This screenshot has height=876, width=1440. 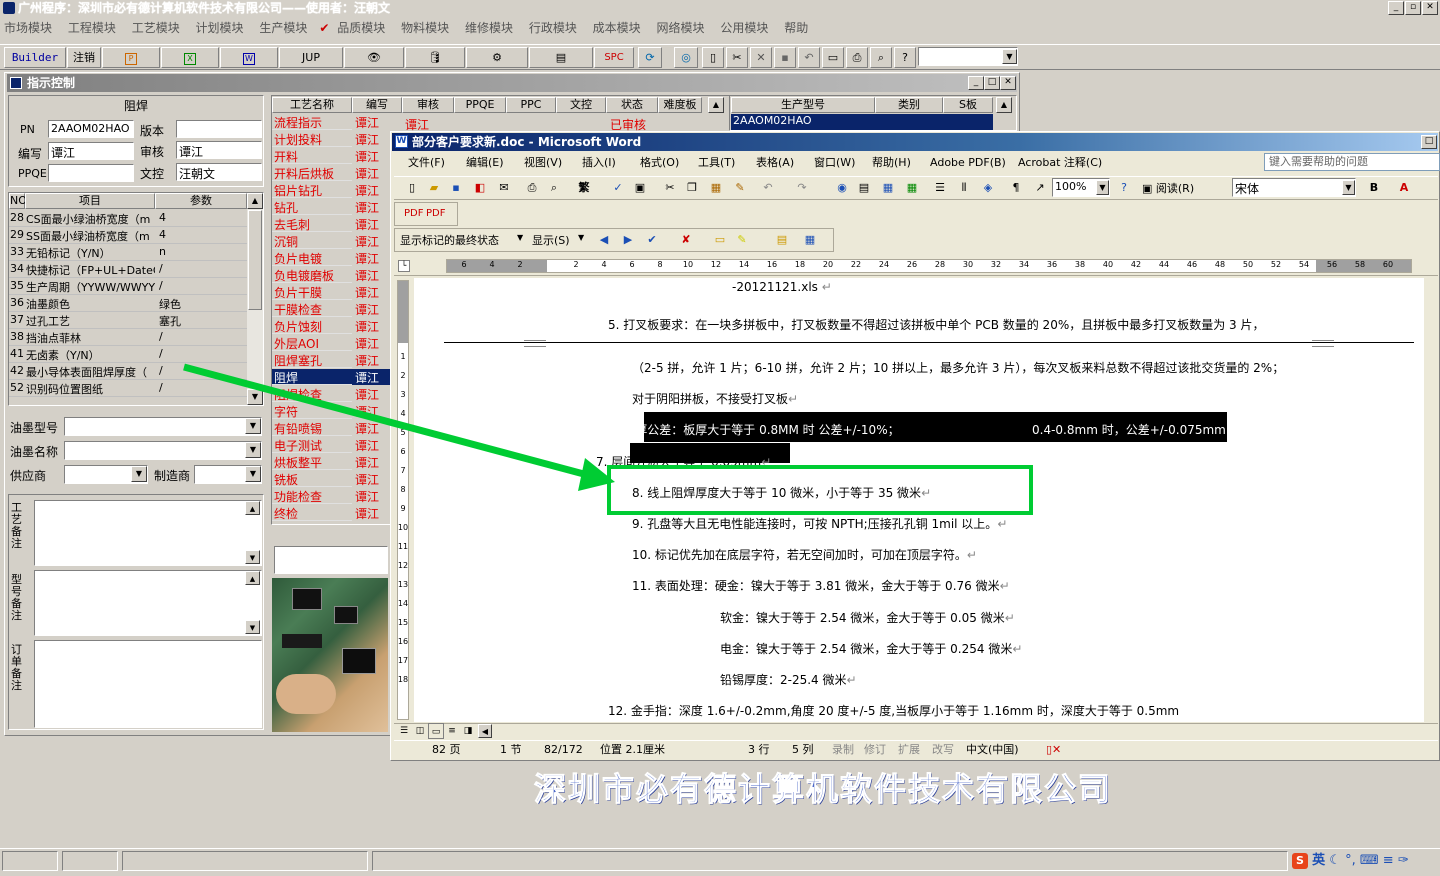 I want to click on menu-engineering: 工程模块, so click(x=92, y=28).